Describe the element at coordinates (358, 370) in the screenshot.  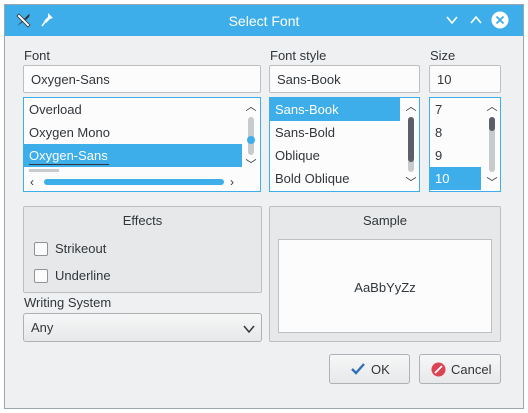
I see `check-icon` at that location.